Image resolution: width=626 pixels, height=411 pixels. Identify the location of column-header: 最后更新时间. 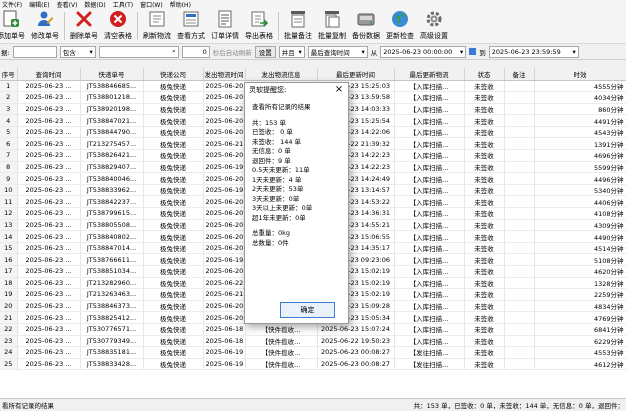
(356, 74).